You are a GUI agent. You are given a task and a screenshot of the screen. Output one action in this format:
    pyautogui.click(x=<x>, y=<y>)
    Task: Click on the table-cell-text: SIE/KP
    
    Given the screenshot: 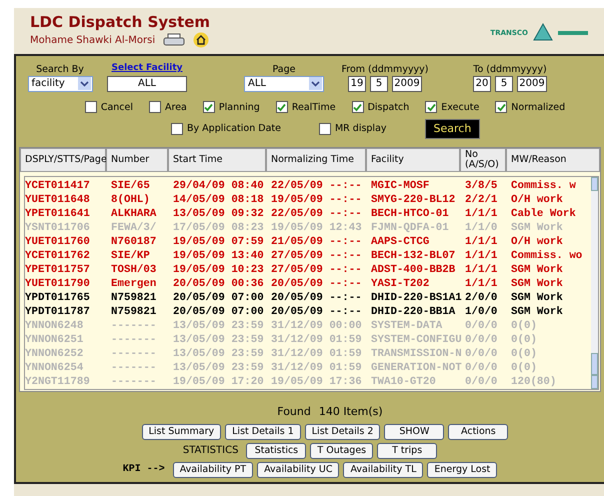 What is the action you would take?
    pyautogui.click(x=131, y=256)
    